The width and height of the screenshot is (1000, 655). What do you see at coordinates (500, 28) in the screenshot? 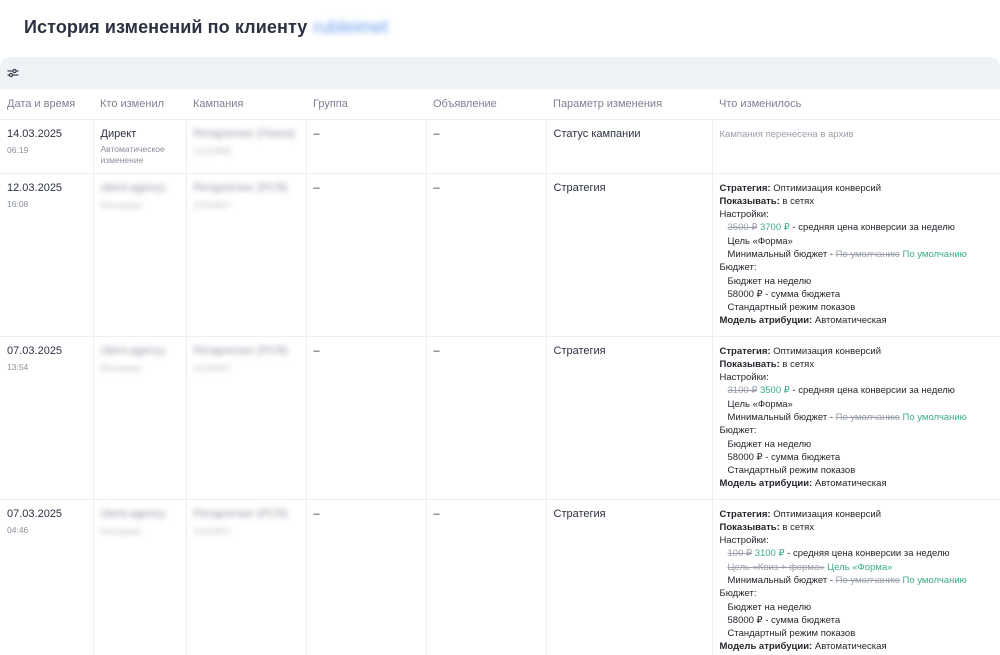
I see `header: История изменений по клиенту rubleimet` at bounding box center [500, 28].